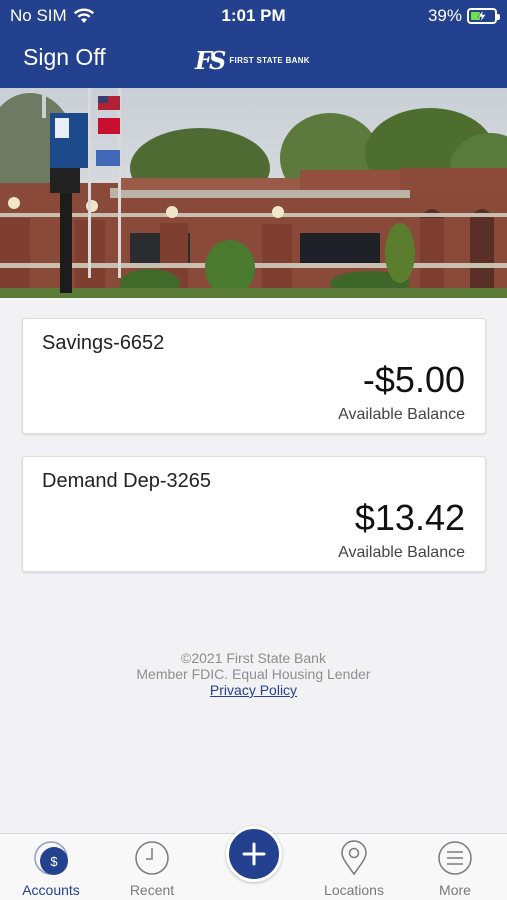  What do you see at coordinates (254, 376) in the screenshot?
I see `account-card-savings: Savings-6652 -$5.00 Available Balance` at bounding box center [254, 376].